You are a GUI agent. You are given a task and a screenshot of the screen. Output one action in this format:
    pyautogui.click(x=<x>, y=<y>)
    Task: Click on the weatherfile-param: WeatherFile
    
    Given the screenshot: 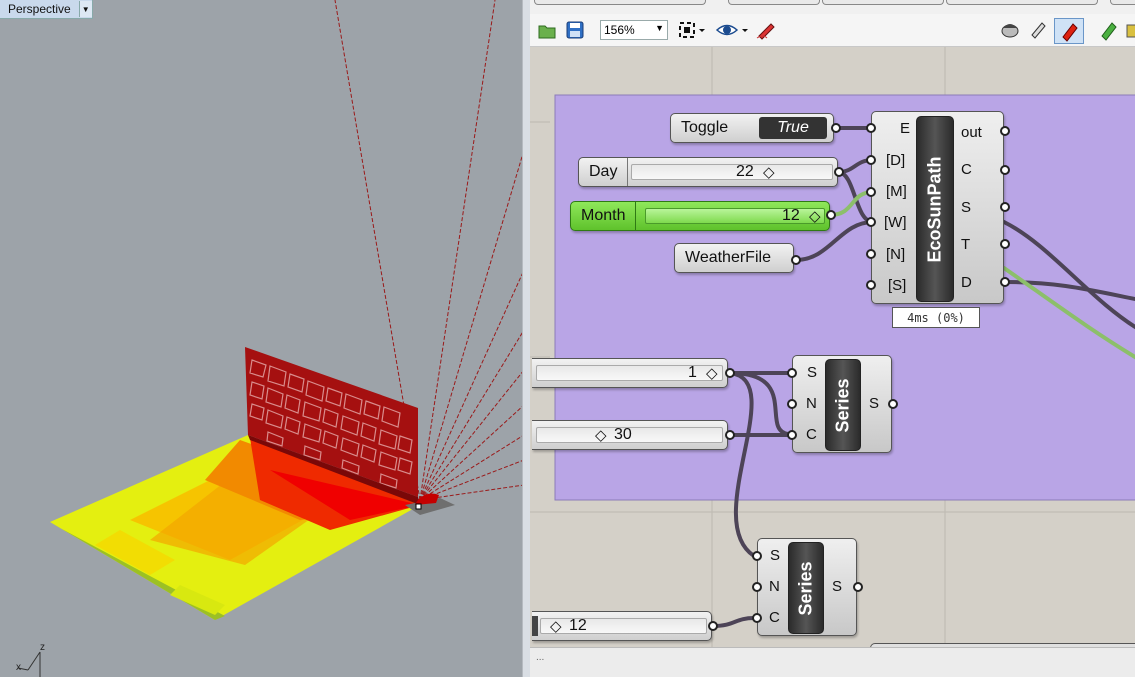 What is the action you would take?
    pyautogui.click(x=734, y=258)
    